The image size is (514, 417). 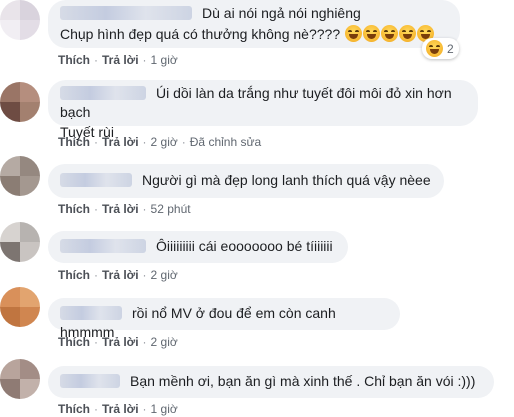 I want to click on comment-bubble: Ôiiiiiiiii cái eooooooo bé tíiiiiii, so click(x=198, y=247).